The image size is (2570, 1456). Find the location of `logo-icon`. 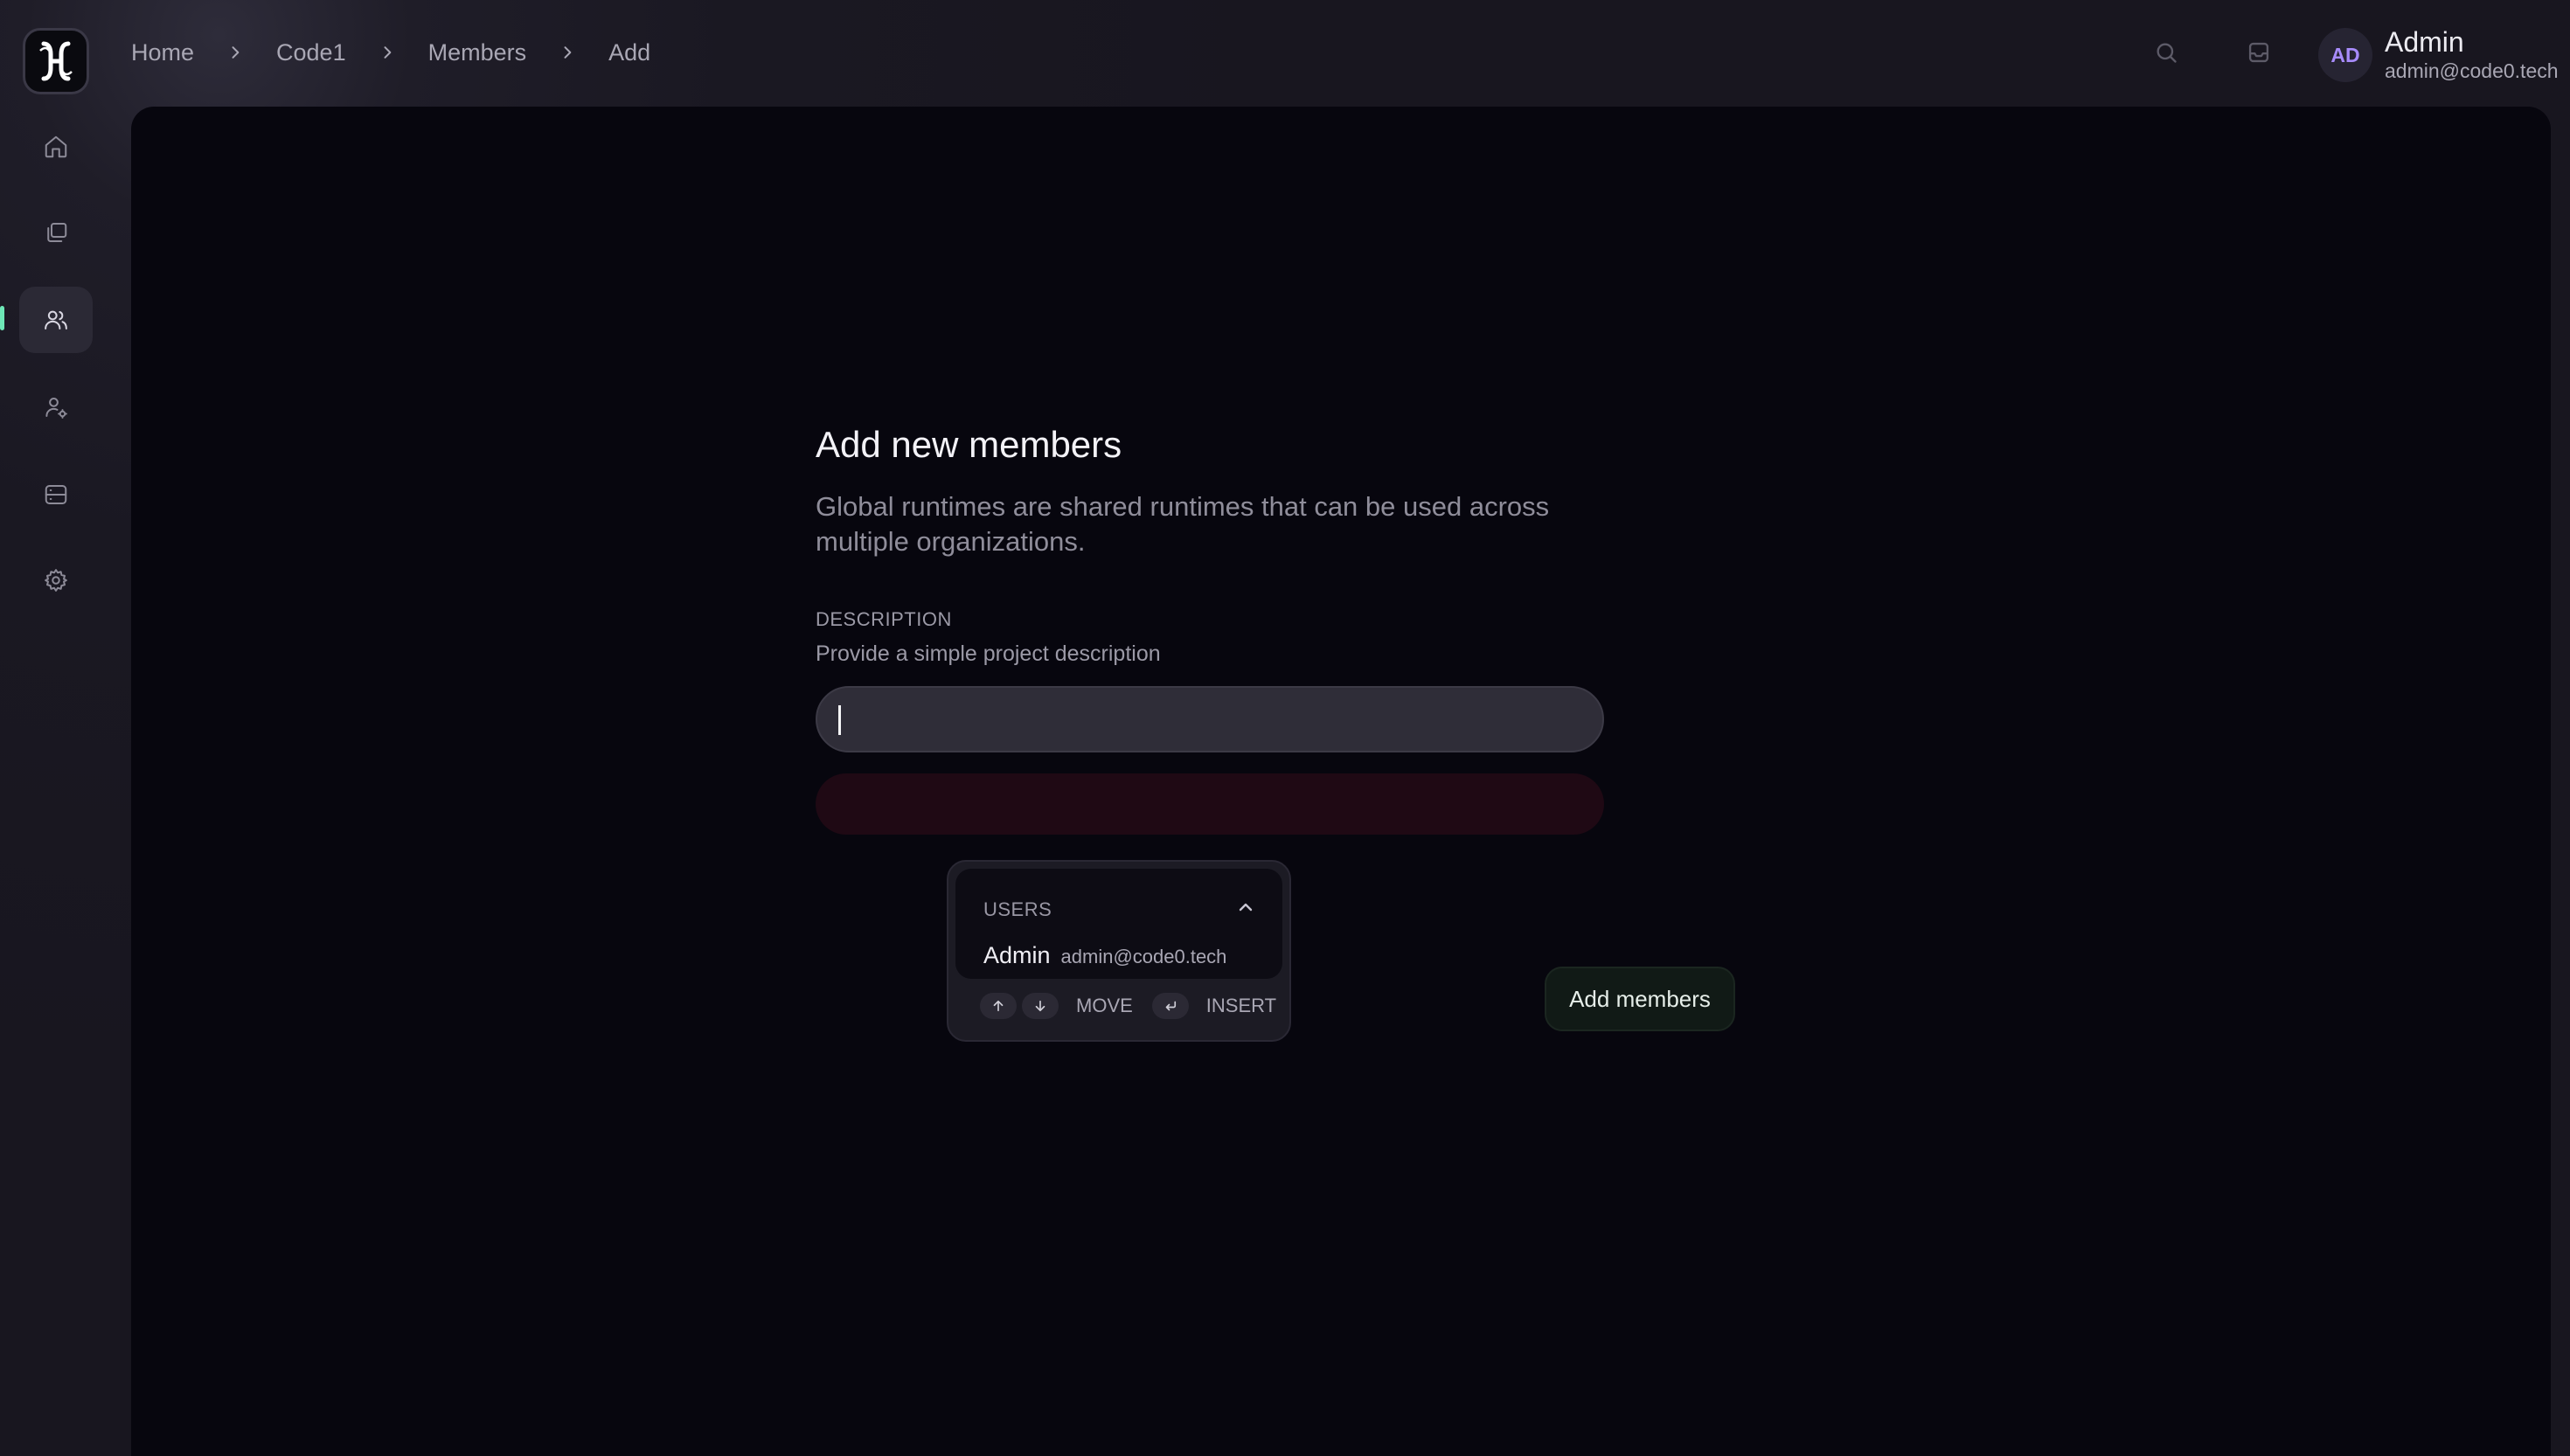

logo-icon is located at coordinates (56, 61).